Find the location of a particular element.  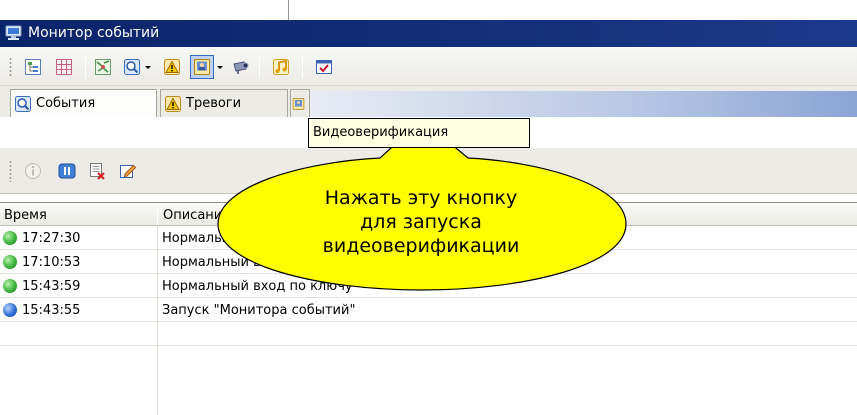

time-cell: 17:27:30 is located at coordinates (79, 238).